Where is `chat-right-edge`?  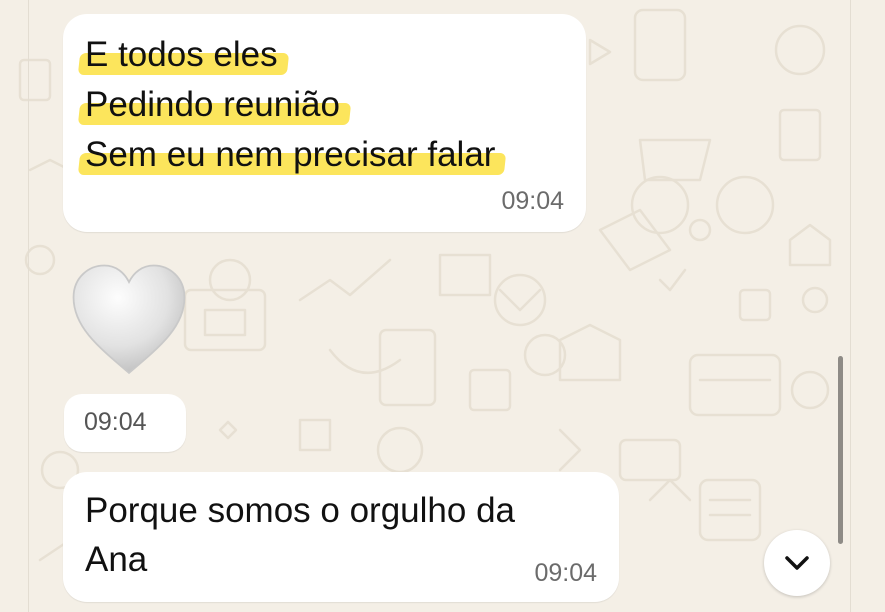 chat-right-edge is located at coordinates (850, 306).